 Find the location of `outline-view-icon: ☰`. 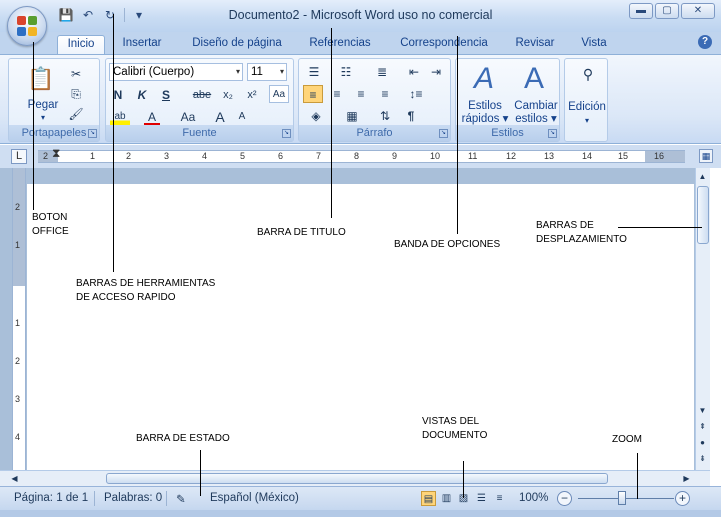

outline-view-icon: ☰ is located at coordinates (481, 498).